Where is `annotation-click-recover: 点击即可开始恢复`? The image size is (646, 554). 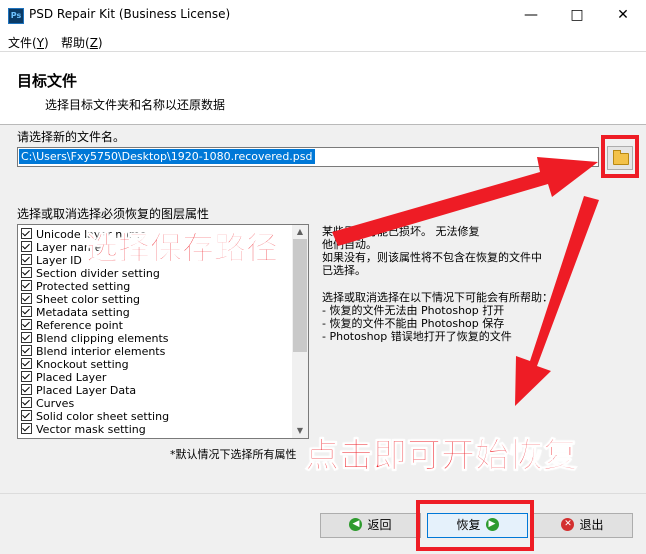
annotation-click-recover: 点击即可开始恢复 is located at coordinates (441, 456).